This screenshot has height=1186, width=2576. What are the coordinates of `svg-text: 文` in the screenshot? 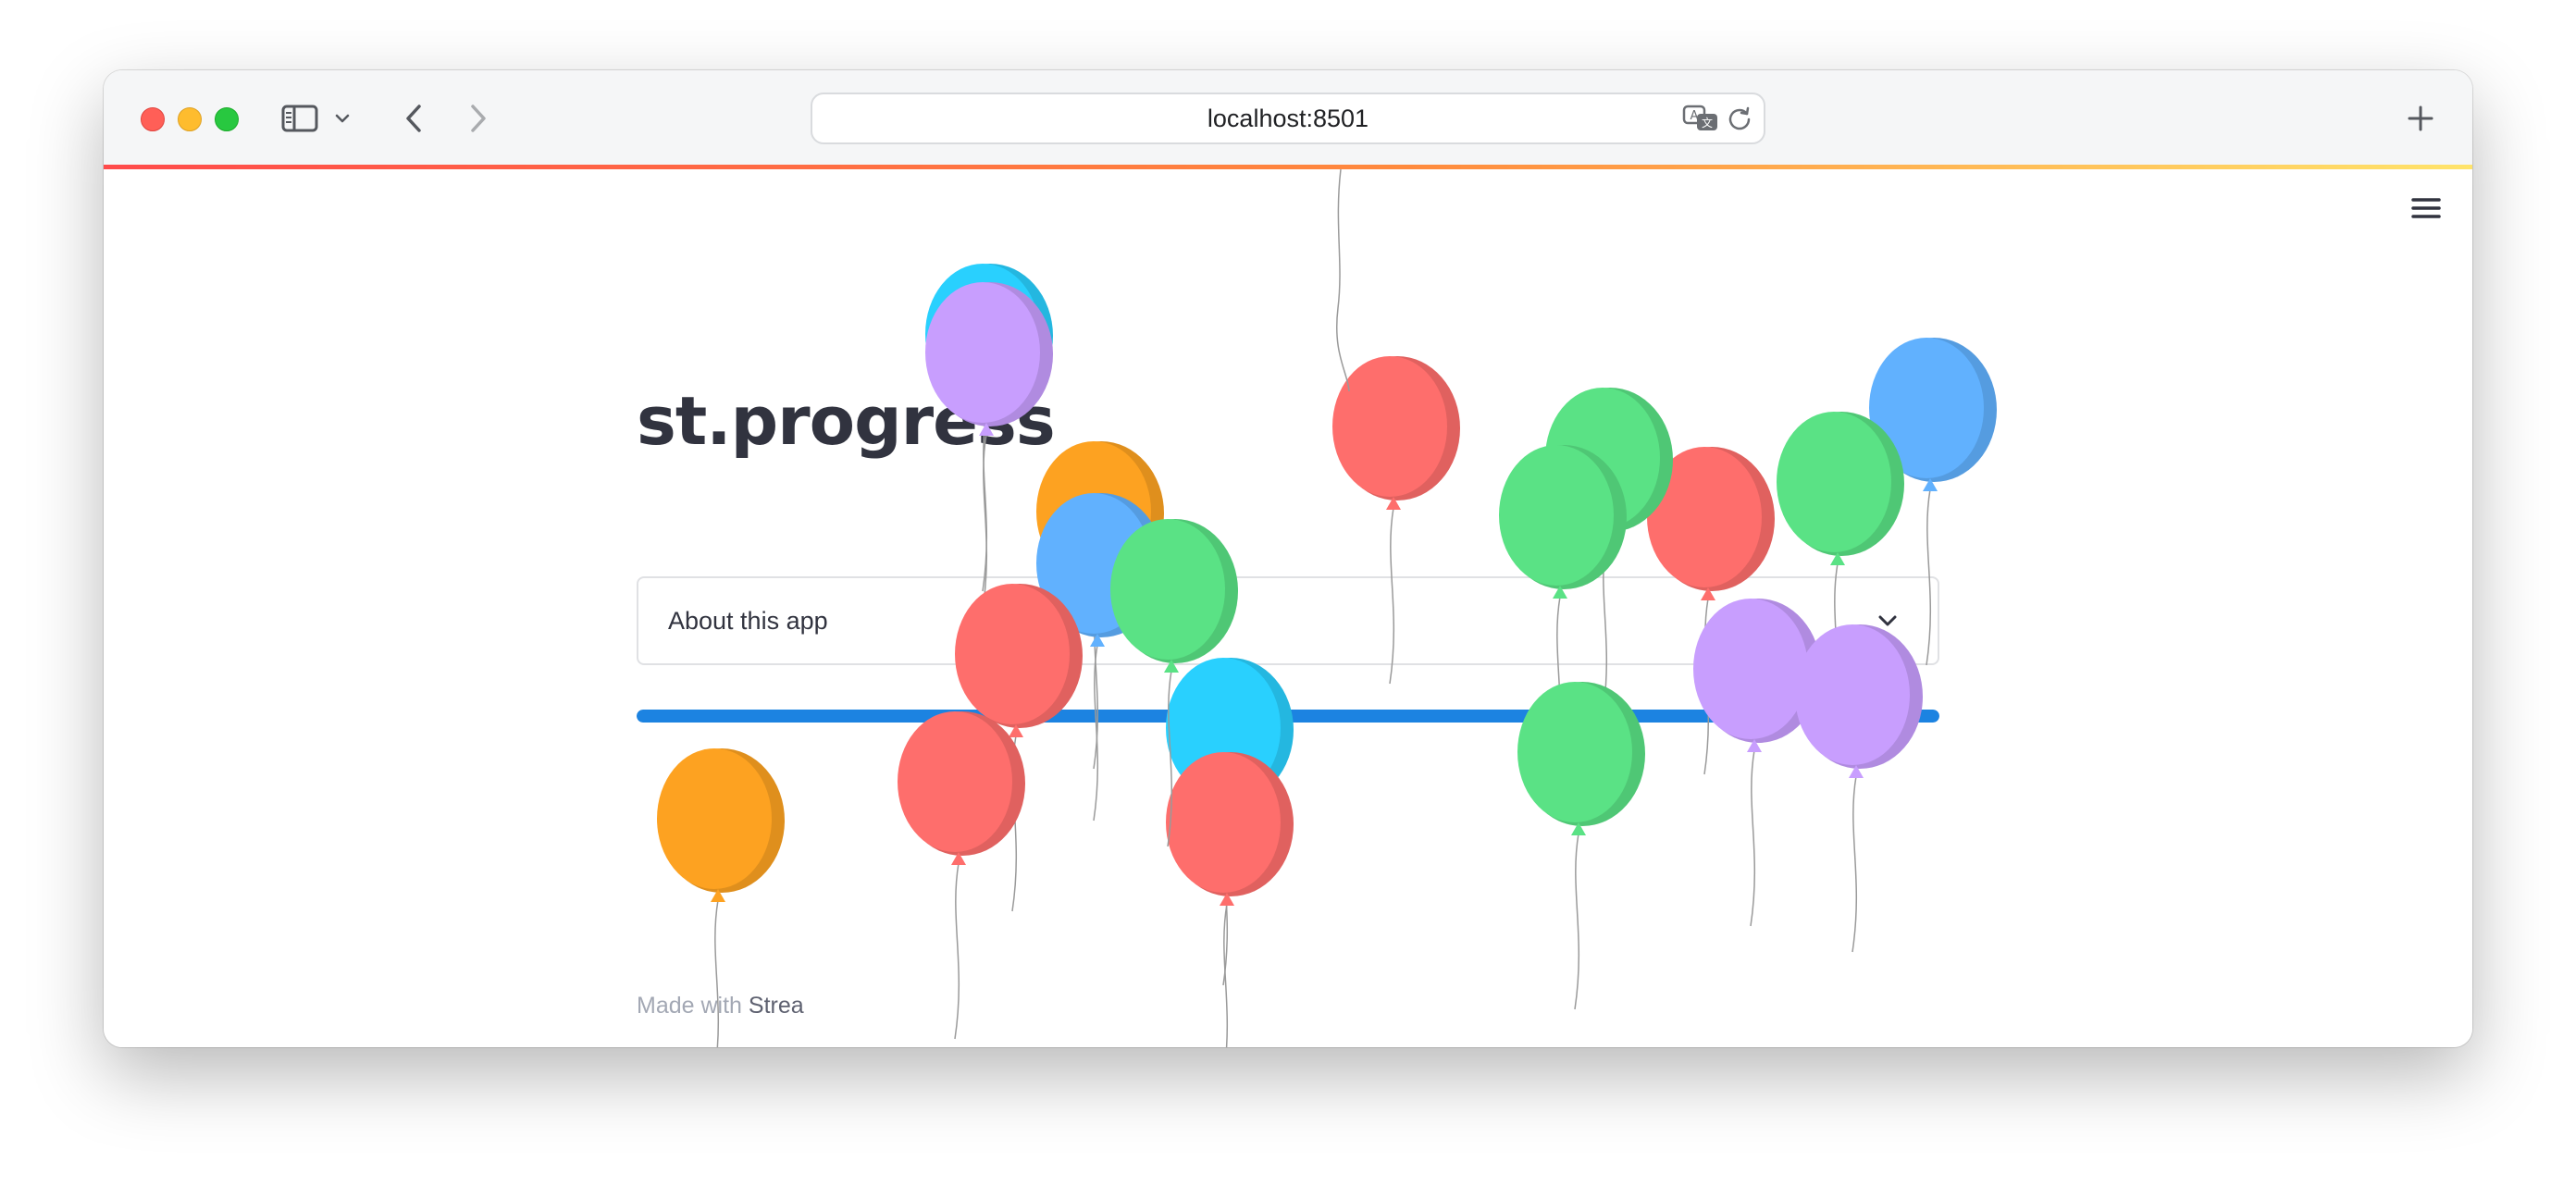 It's located at (1707, 123).